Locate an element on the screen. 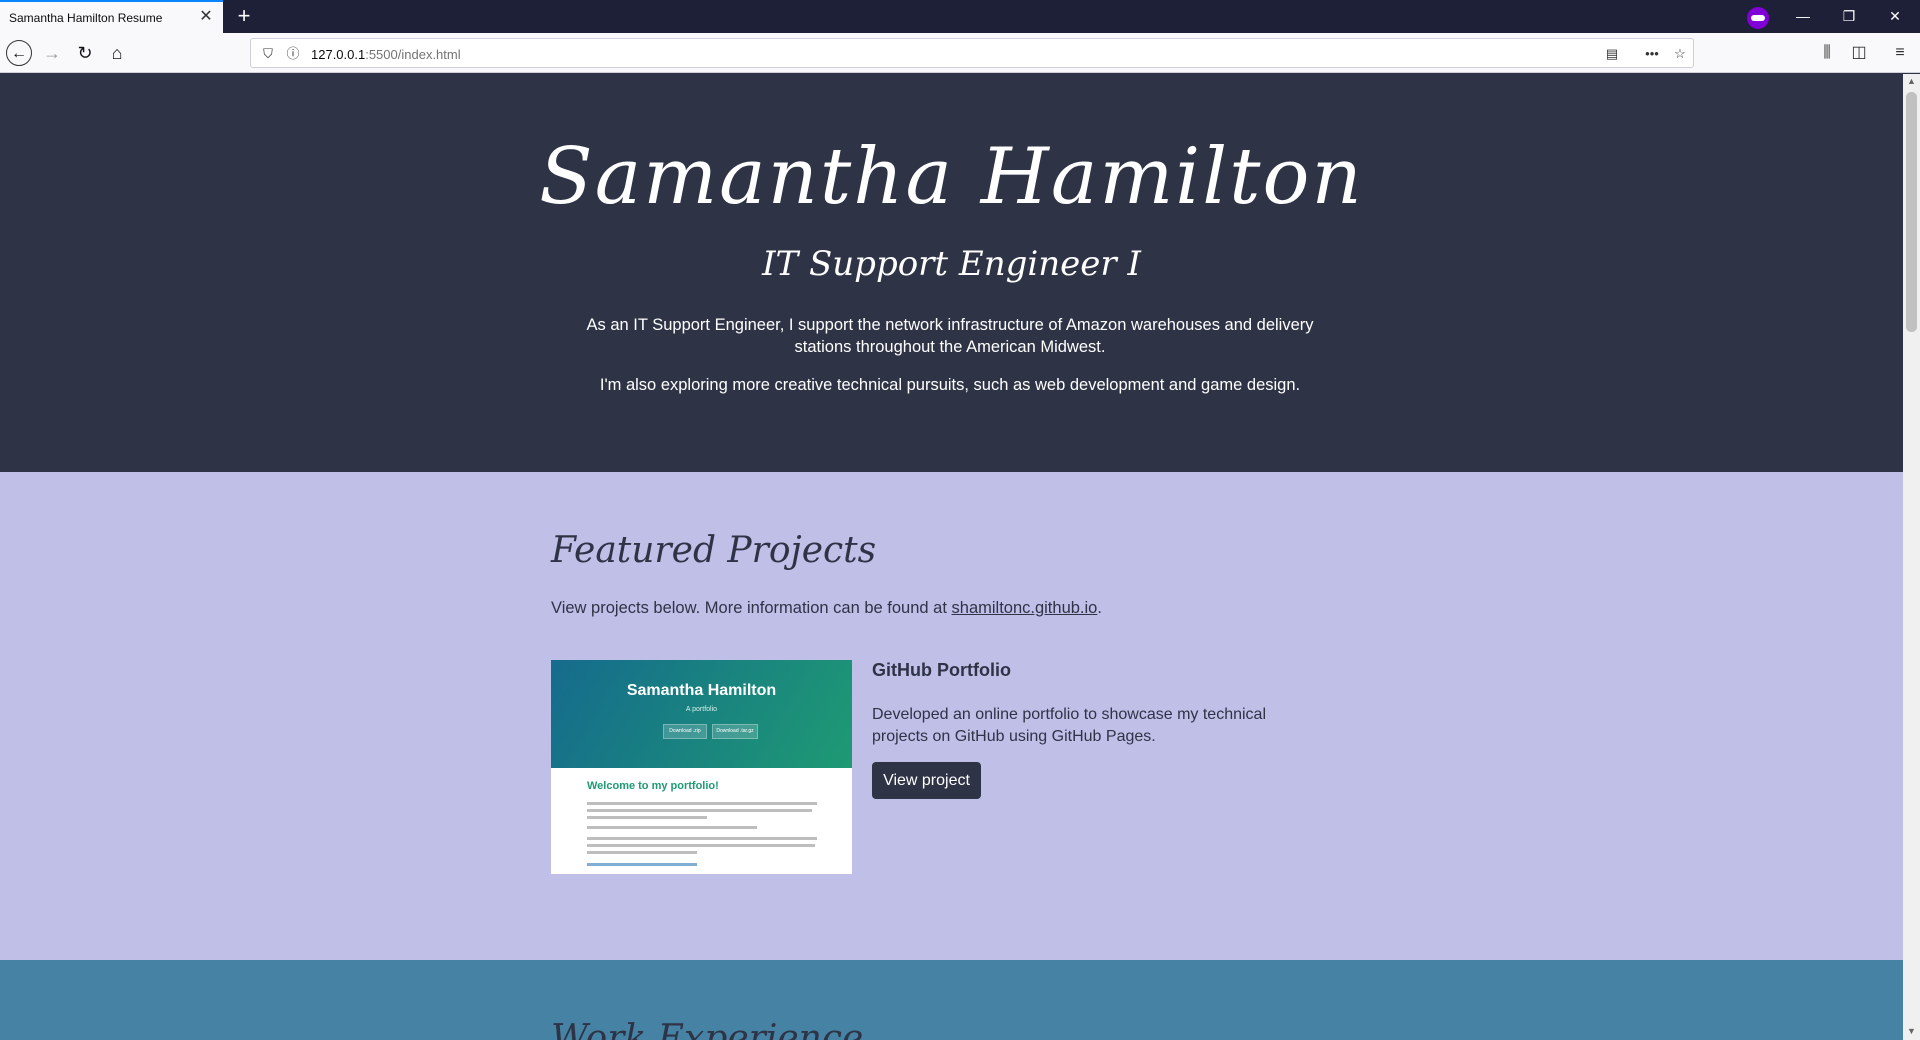  projects-intro-end: . is located at coordinates (1099, 608).